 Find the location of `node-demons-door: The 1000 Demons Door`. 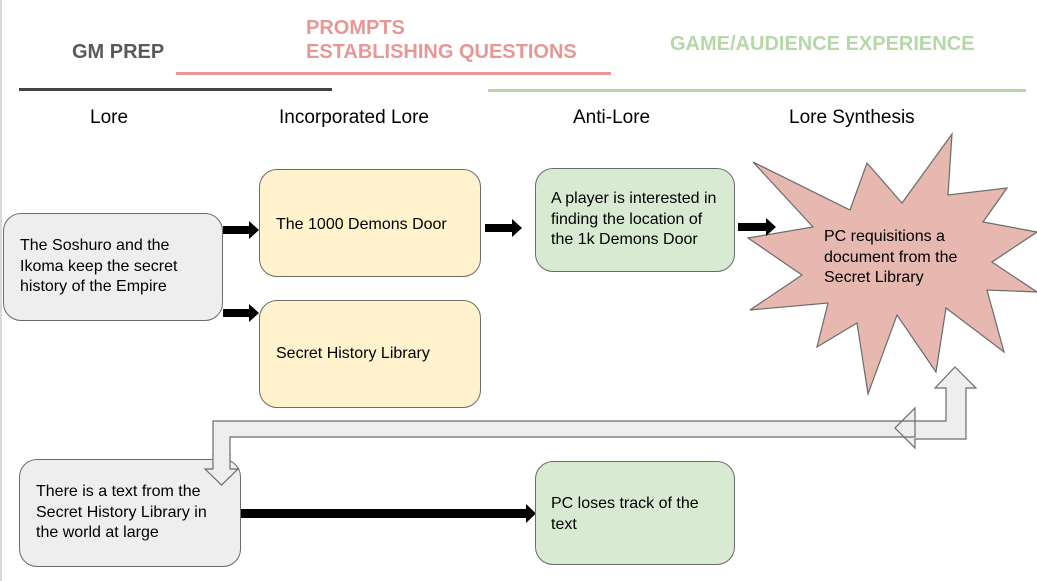

node-demons-door: The 1000 Demons Door is located at coordinates (370, 223).